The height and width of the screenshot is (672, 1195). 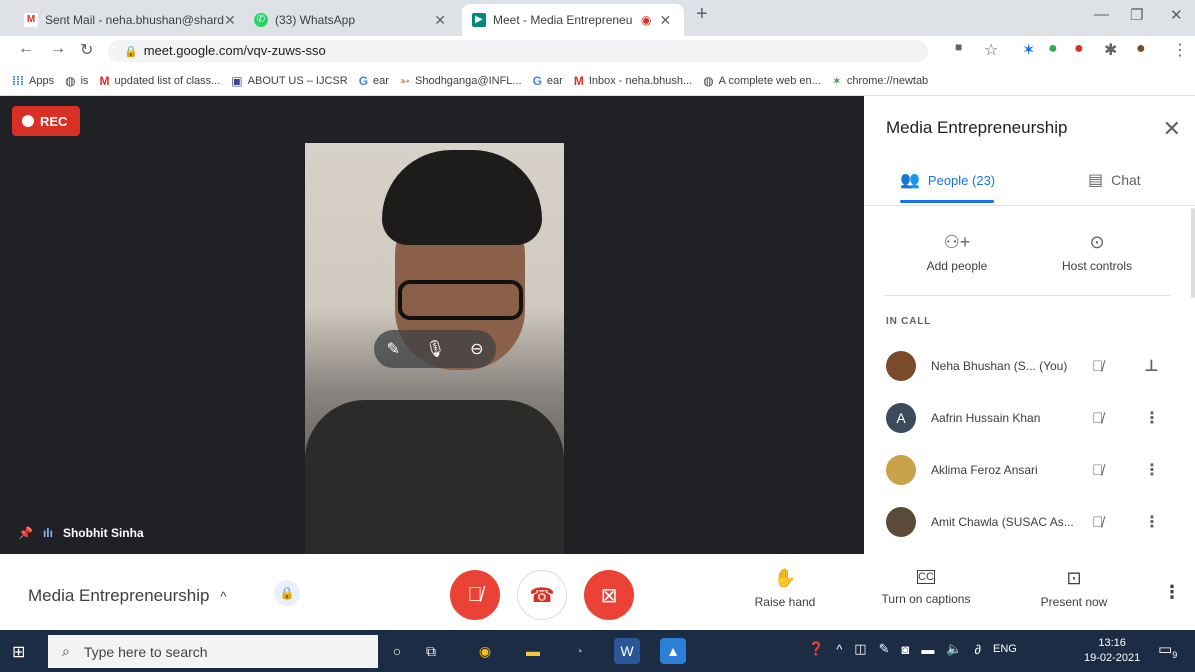 What do you see at coordinates (26, 49) in the screenshot?
I see `back-icon: ←` at bounding box center [26, 49].